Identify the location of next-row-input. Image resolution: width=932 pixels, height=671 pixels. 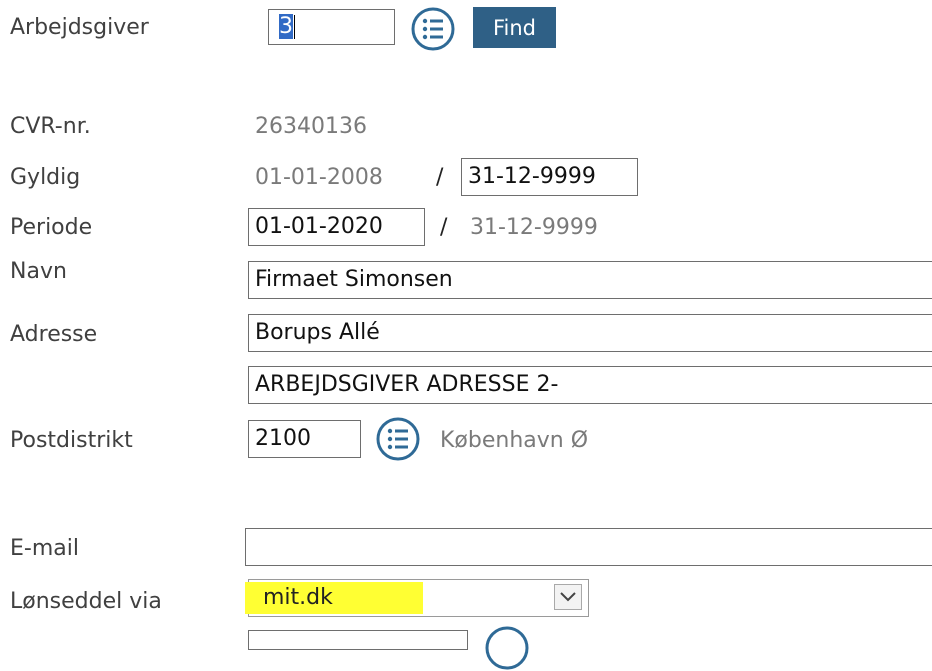
(358, 640).